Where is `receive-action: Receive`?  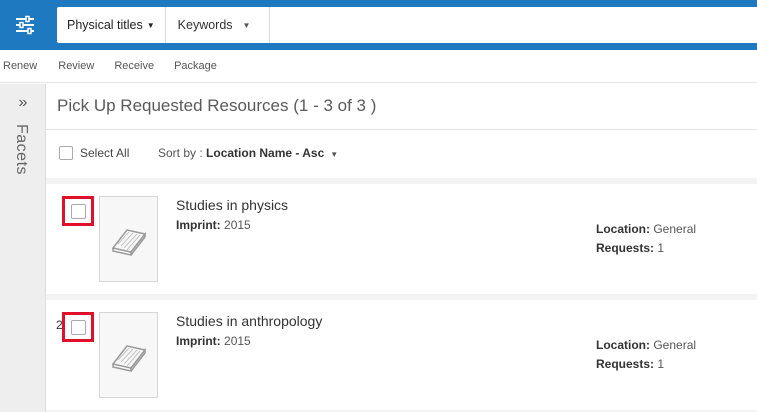
receive-action: Receive is located at coordinates (134, 66).